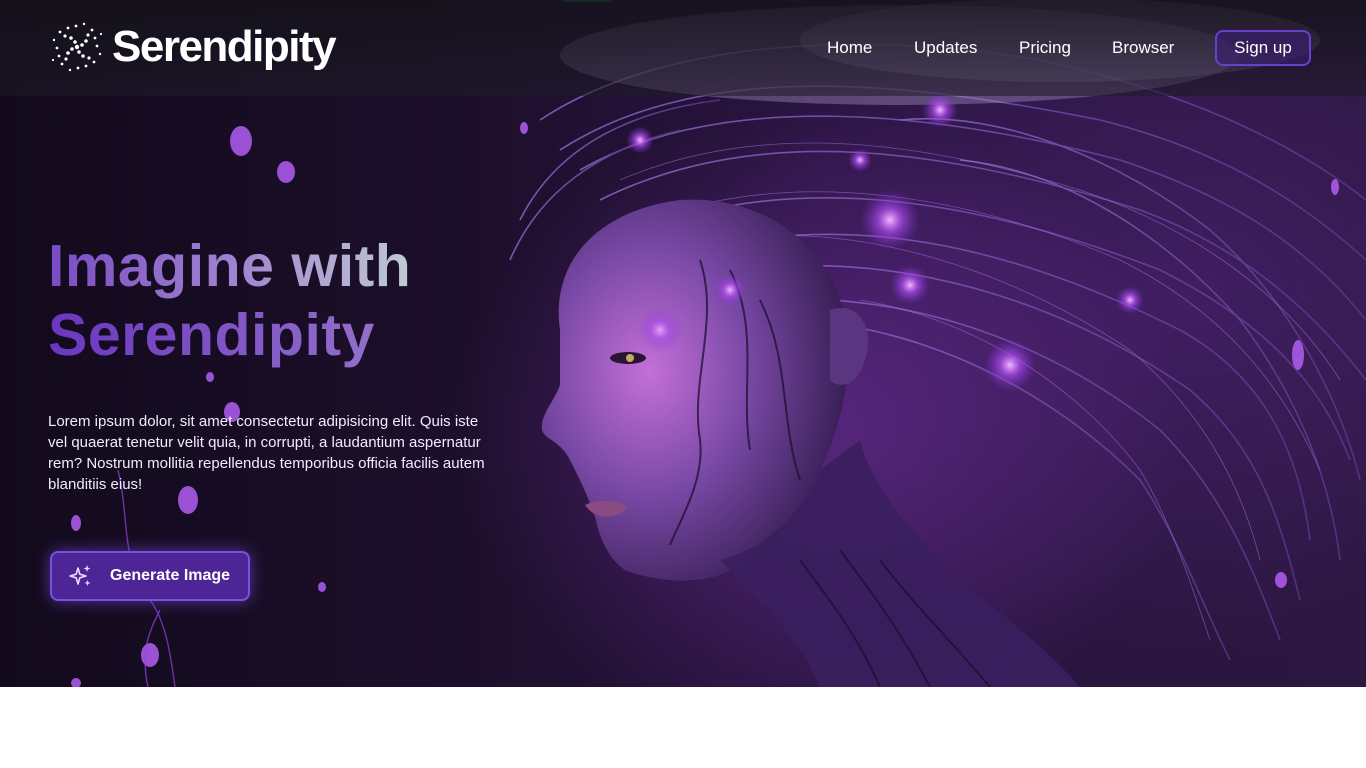 This screenshot has width=1366, height=768. I want to click on brand: Serendipity, so click(192, 47).